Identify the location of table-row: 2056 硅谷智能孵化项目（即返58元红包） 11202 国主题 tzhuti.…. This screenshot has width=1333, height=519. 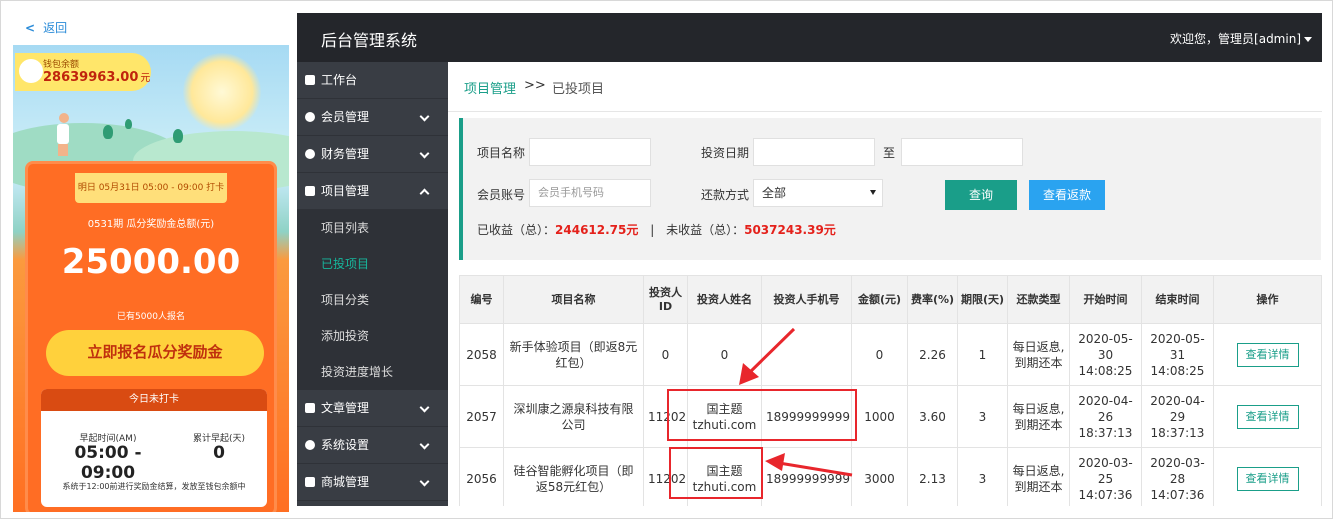
(890, 476).